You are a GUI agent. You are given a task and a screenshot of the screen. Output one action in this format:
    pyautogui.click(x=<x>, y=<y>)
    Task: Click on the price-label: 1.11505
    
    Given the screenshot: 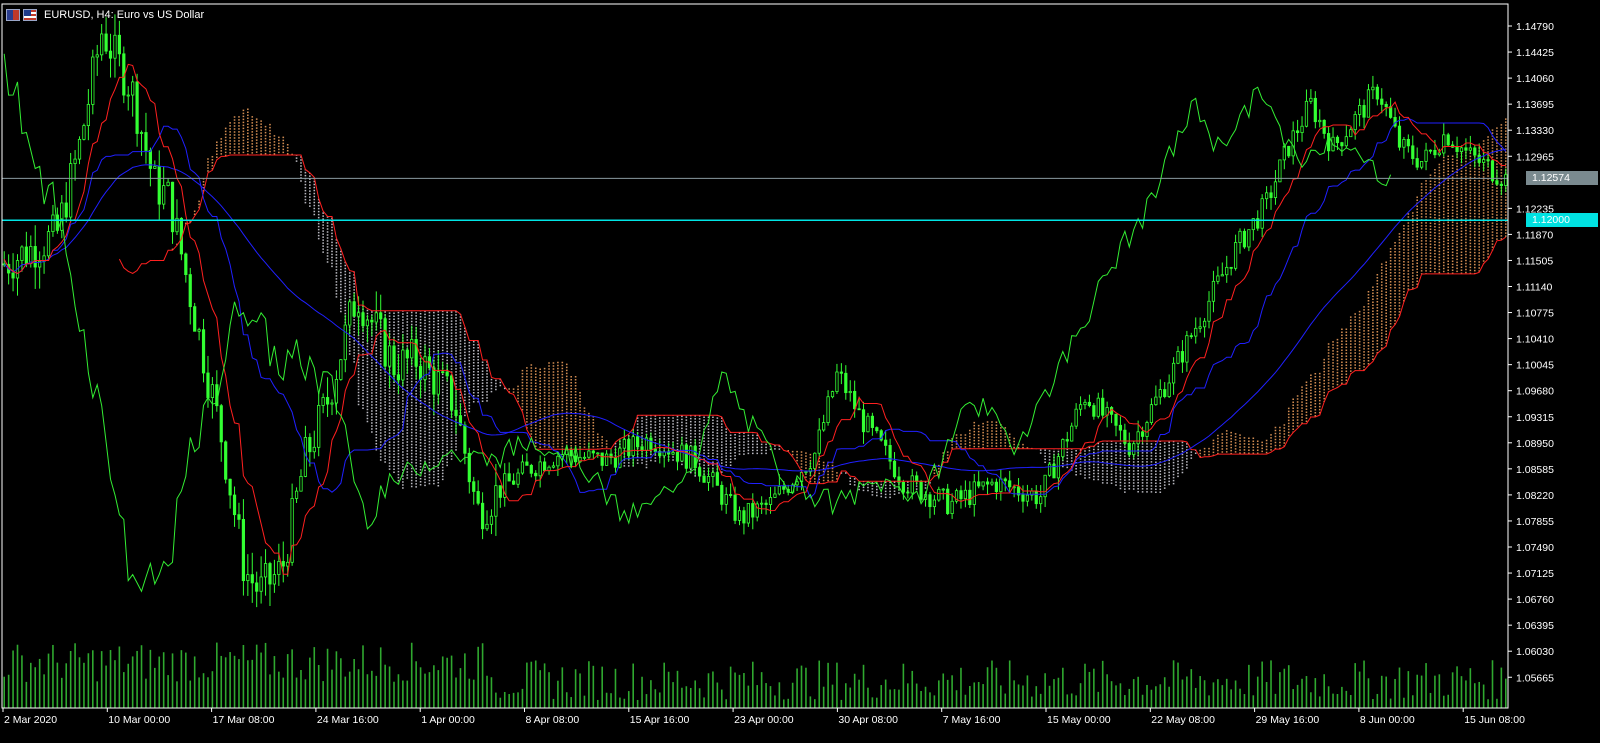 What is the action you would take?
    pyautogui.click(x=1534, y=261)
    